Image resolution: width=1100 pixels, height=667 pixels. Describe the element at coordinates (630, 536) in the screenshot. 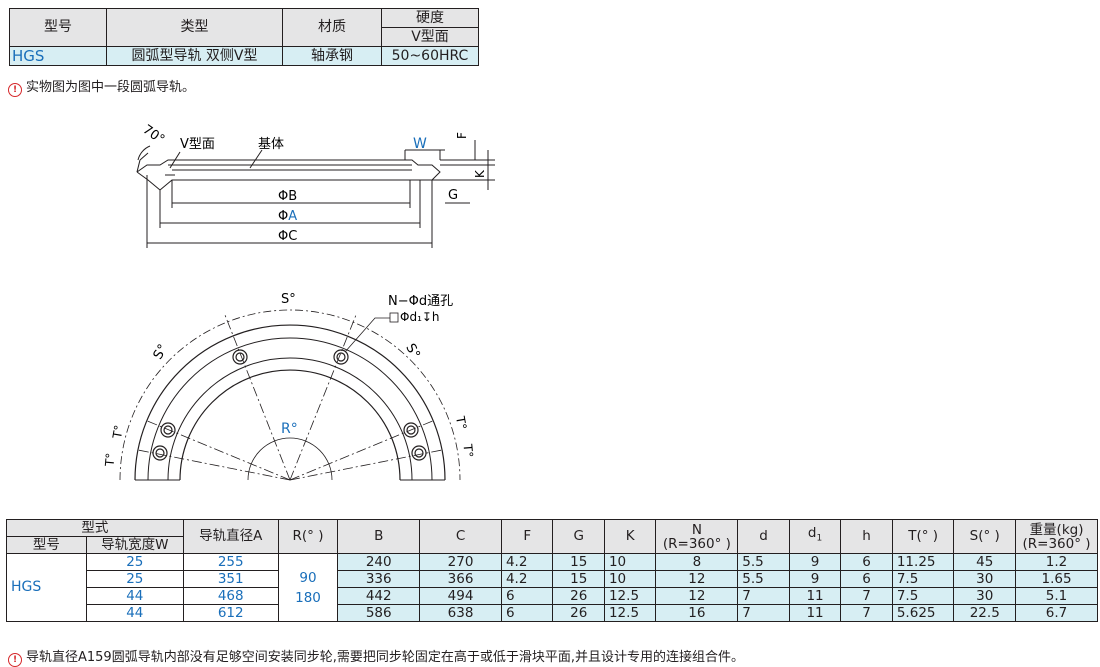

I see `header-k: K` at that location.